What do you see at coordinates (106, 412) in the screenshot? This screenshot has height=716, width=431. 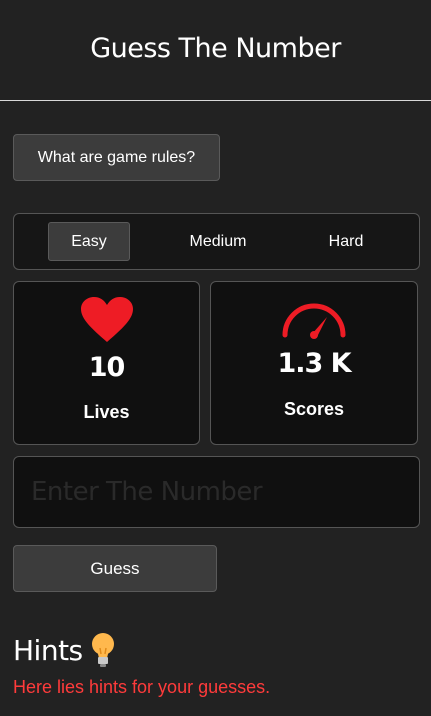 I see `lives-label: Lives` at bounding box center [106, 412].